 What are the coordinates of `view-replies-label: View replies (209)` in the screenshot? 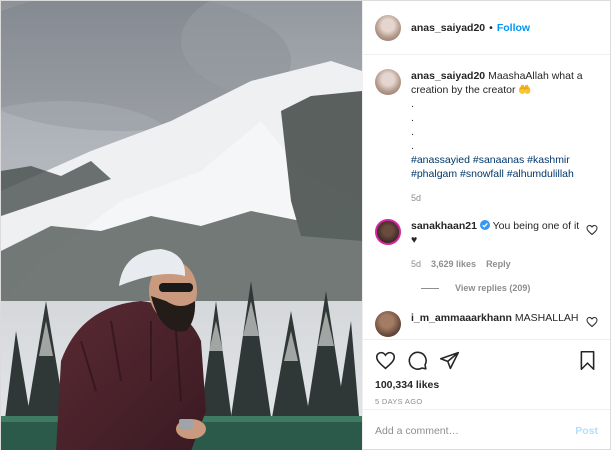 It's located at (492, 288).